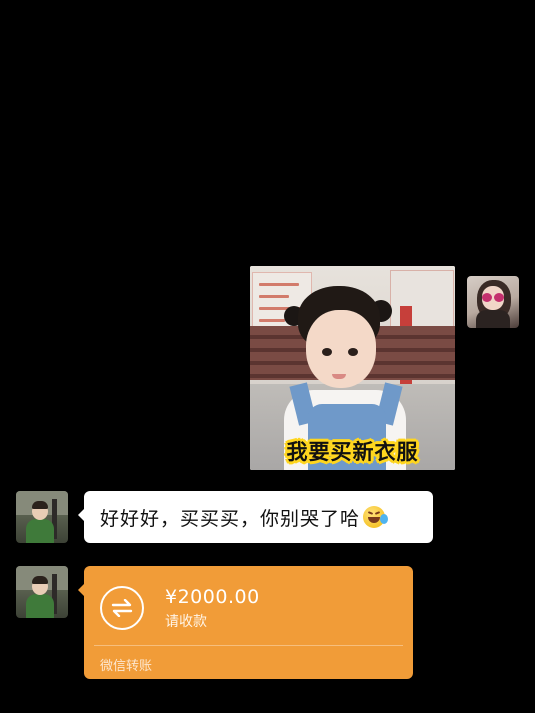 The image size is (535, 713). What do you see at coordinates (352, 368) in the screenshot?
I see `sent-image-message: 我要买新衣服` at bounding box center [352, 368].